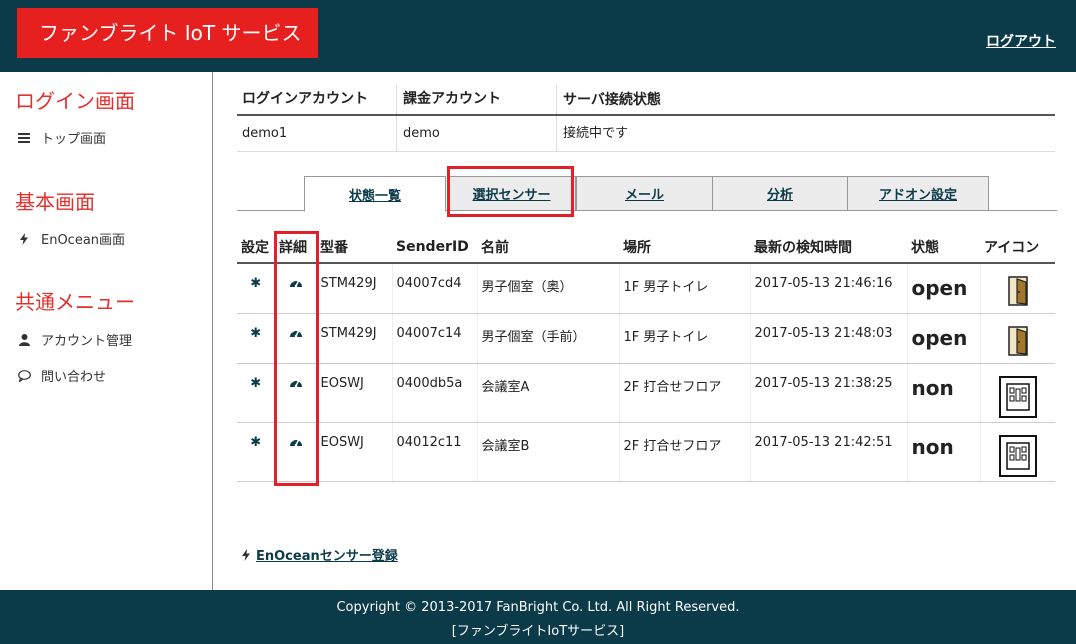 This screenshot has width=1076, height=644. I want to click on enocean-register-link: EnOceanセンサー登録, so click(320, 554).